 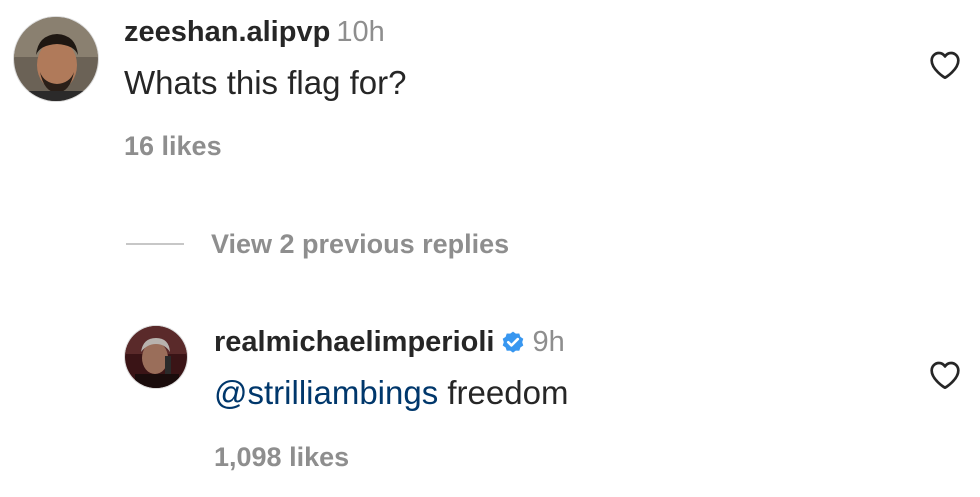 I want to click on divider-line, so click(x=155, y=244).